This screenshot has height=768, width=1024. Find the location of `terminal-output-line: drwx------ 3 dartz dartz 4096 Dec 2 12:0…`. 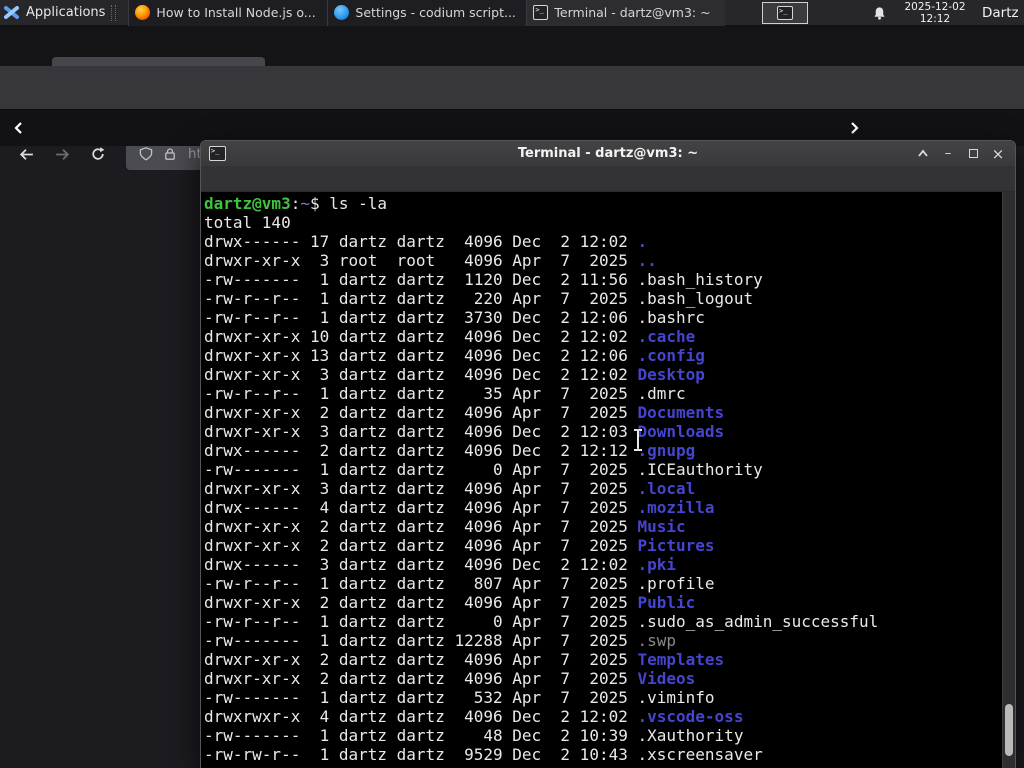

terminal-output-line: drwx------ 3 dartz dartz 4096 Dec 2 12:0… is located at coordinates (440, 564).